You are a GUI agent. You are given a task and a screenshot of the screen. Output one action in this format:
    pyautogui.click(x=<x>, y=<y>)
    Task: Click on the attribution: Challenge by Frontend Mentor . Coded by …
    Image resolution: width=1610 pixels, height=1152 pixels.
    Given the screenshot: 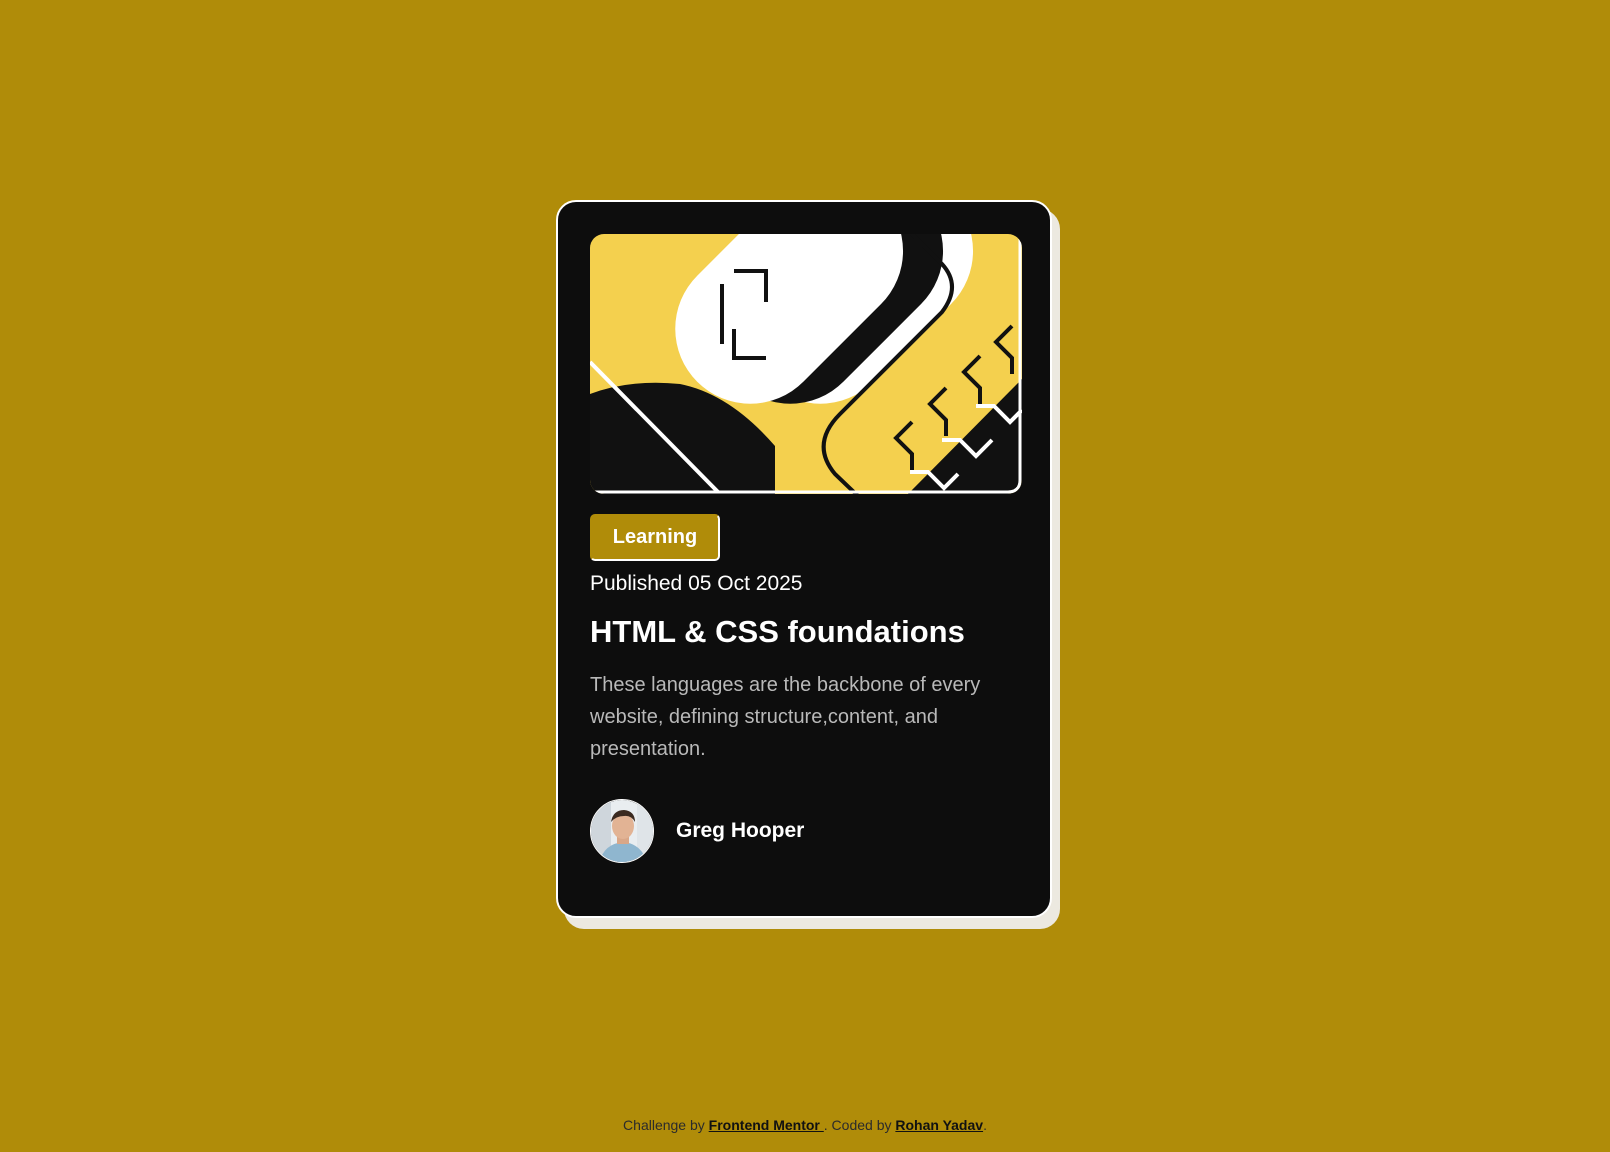 What is the action you would take?
    pyautogui.click(x=805, y=1125)
    